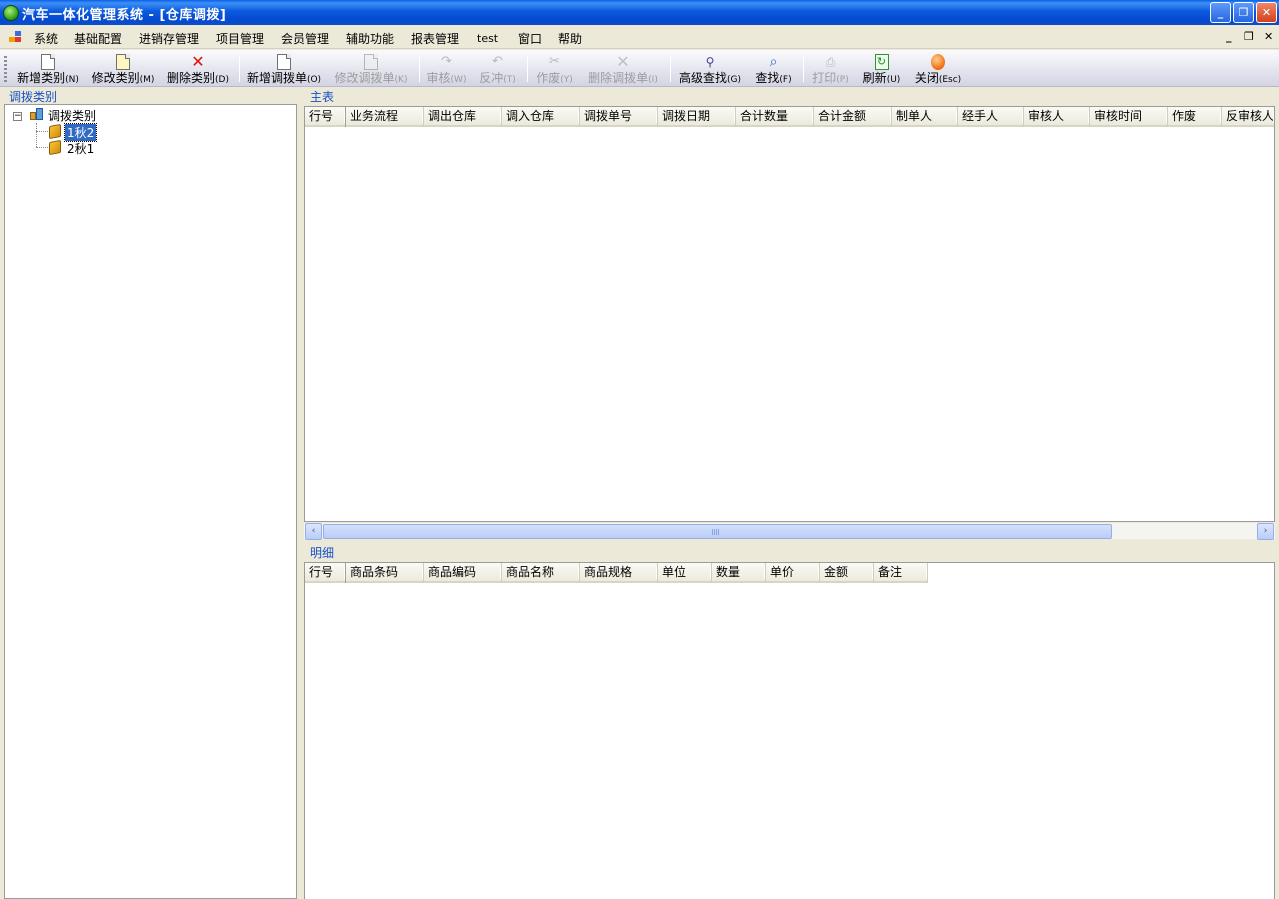  Describe the element at coordinates (198, 69) in the screenshot. I see `delete-category-button: ✕ 删除类别(D)` at that location.